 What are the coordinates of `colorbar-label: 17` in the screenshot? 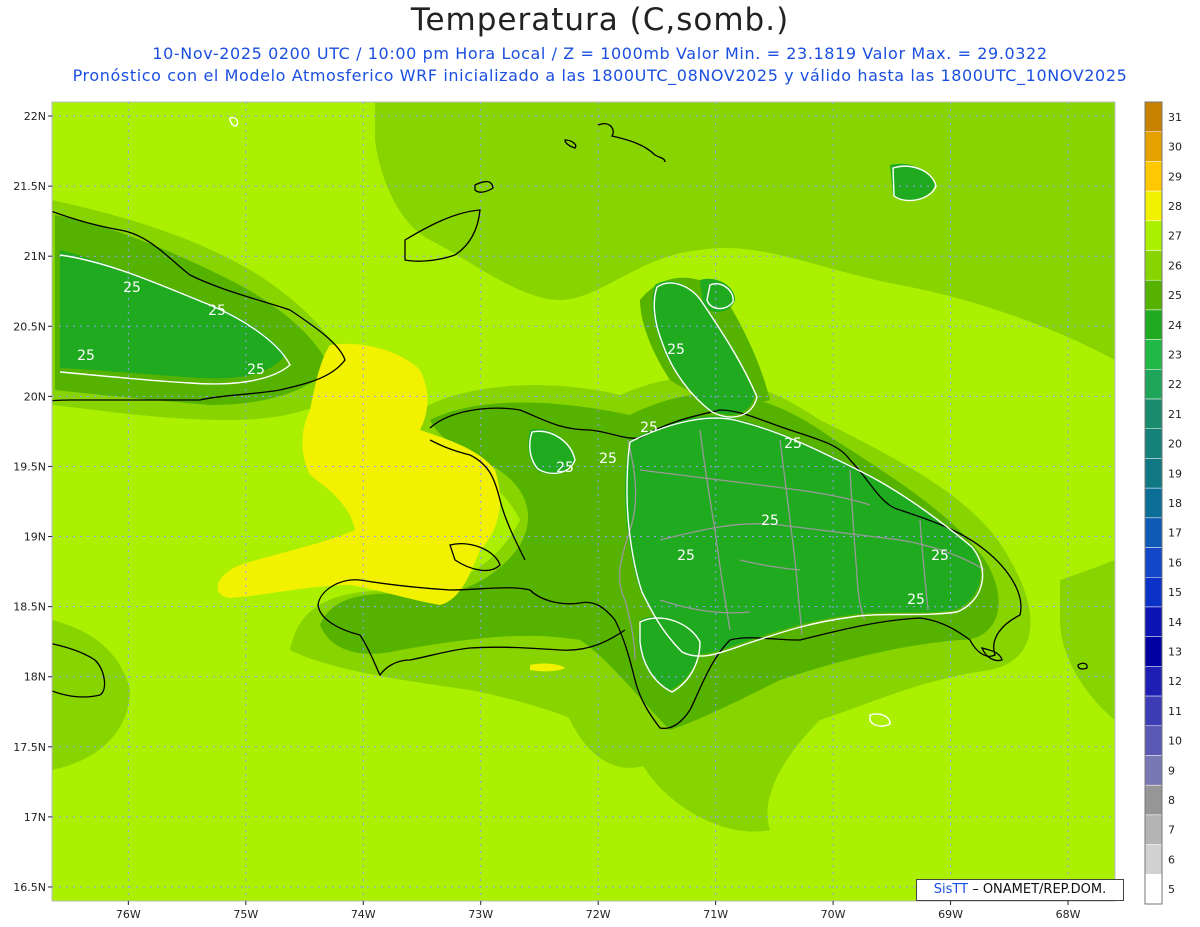 It's located at (1175, 533).